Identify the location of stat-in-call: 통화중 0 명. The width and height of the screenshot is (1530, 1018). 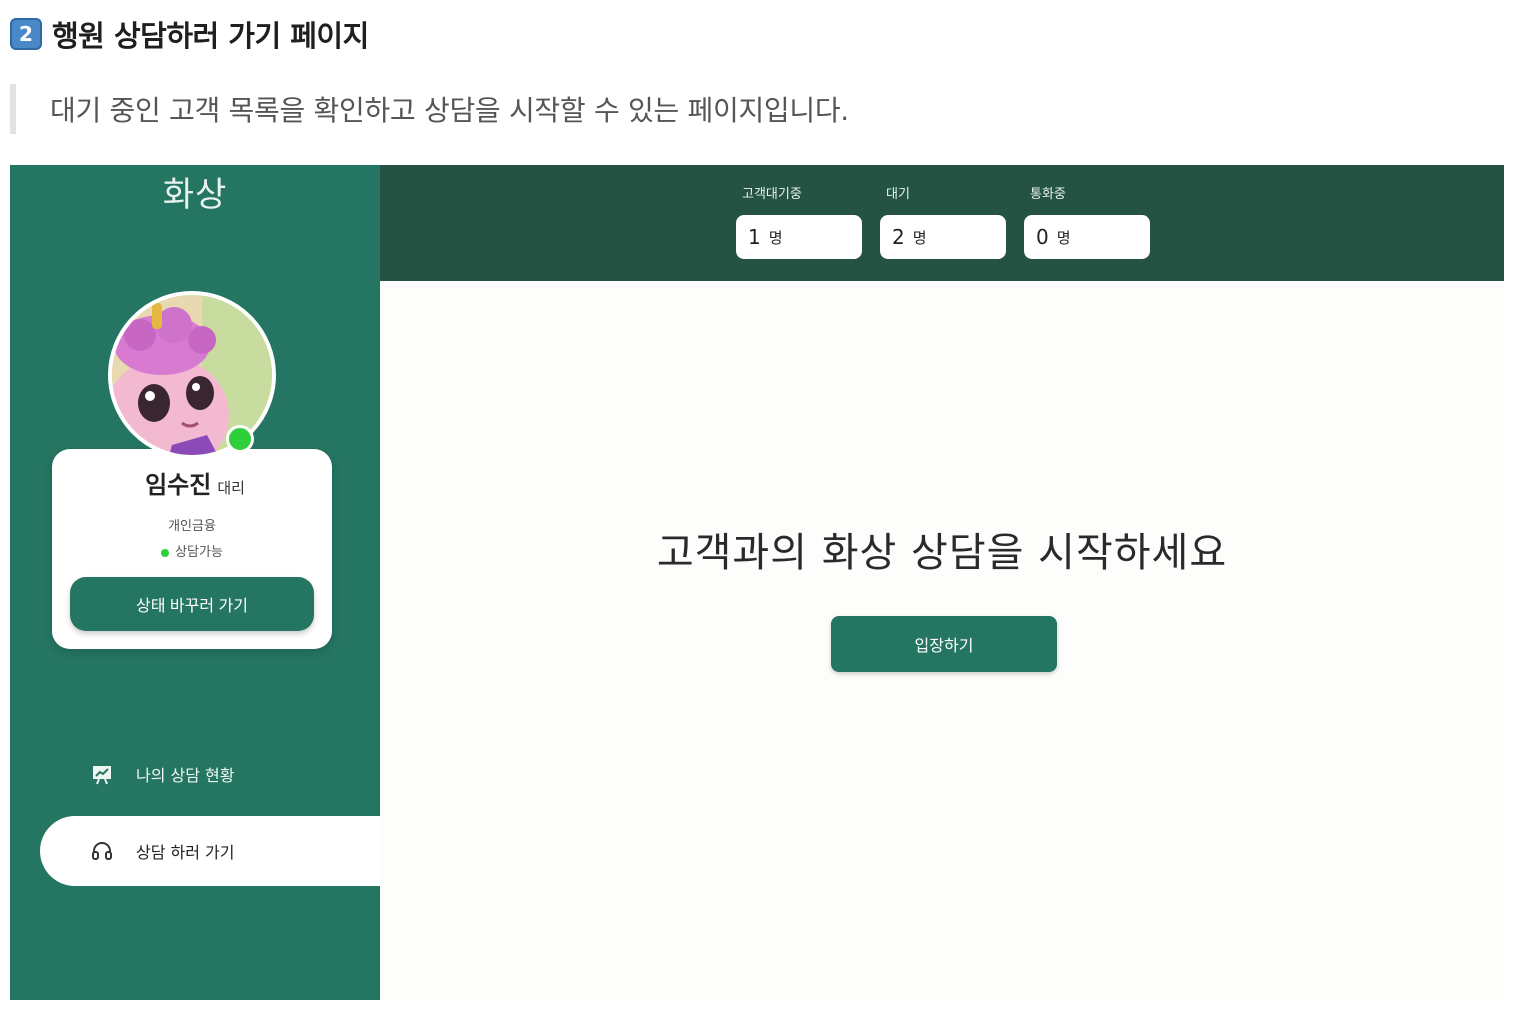
(1087, 221).